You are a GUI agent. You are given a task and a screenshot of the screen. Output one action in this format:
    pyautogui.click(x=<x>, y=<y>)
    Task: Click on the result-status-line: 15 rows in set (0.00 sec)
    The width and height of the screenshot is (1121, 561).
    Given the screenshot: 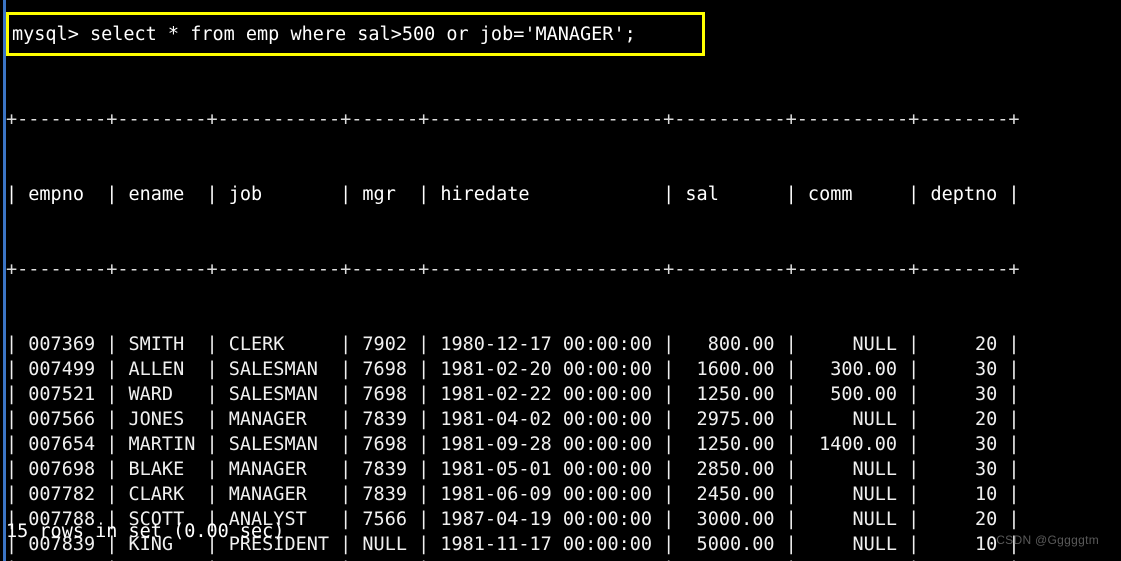 What is the action you would take?
    pyautogui.click(x=145, y=531)
    